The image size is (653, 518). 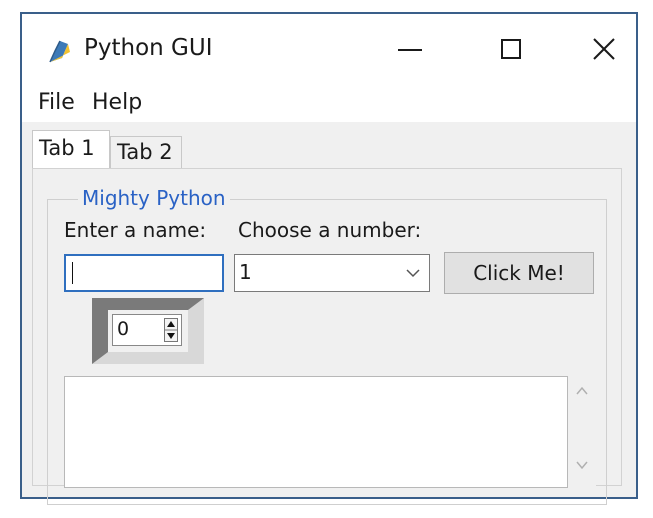 What do you see at coordinates (67, 148) in the screenshot?
I see `tab-1-label: Tab 1` at bounding box center [67, 148].